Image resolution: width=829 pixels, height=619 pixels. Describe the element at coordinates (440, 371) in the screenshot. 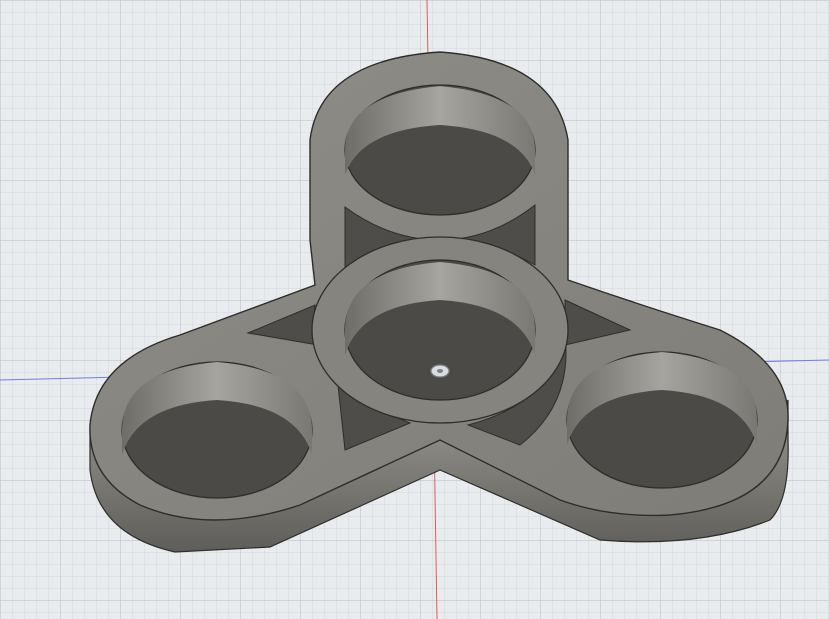

I see `origin-icon` at that location.